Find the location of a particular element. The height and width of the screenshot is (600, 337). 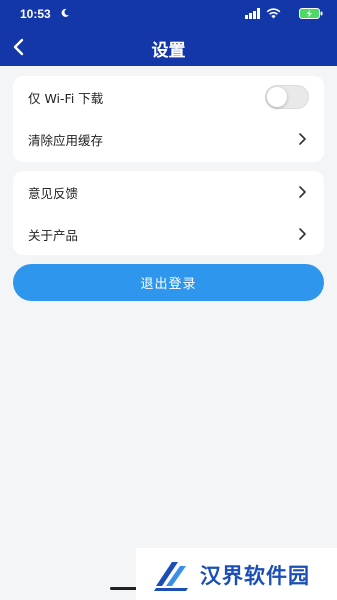

setting-label: 关于产品 is located at coordinates (53, 235).